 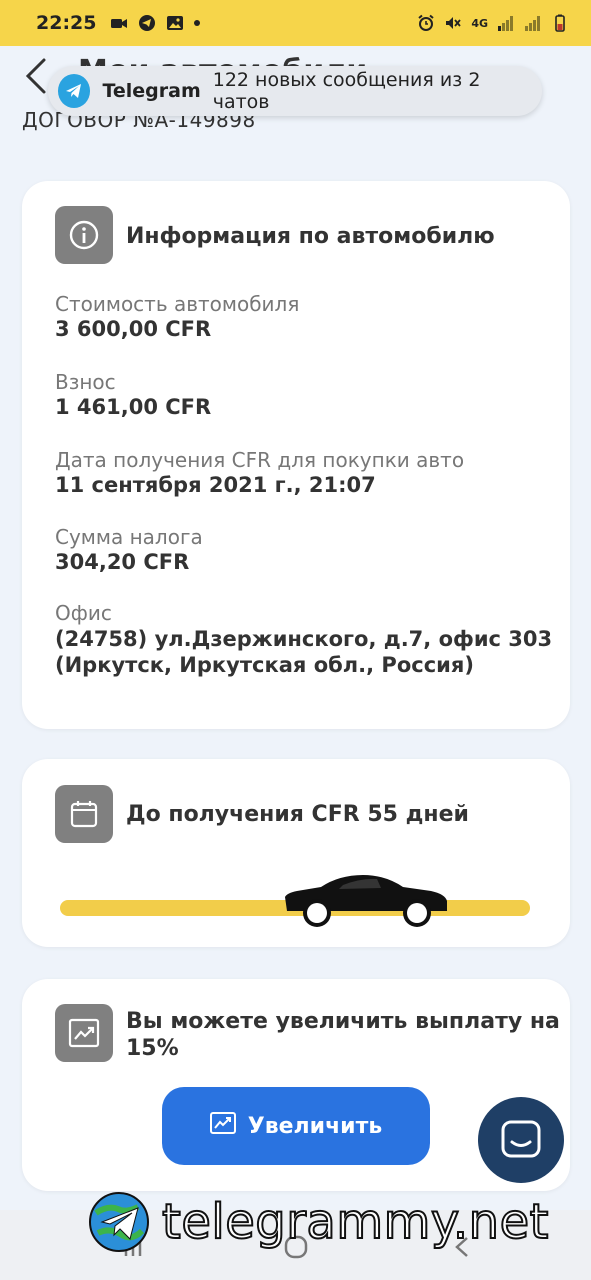 What do you see at coordinates (133, 329) in the screenshot?
I see `car-price-value: 3 600,00 CFR` at bounding box center [133, 329].